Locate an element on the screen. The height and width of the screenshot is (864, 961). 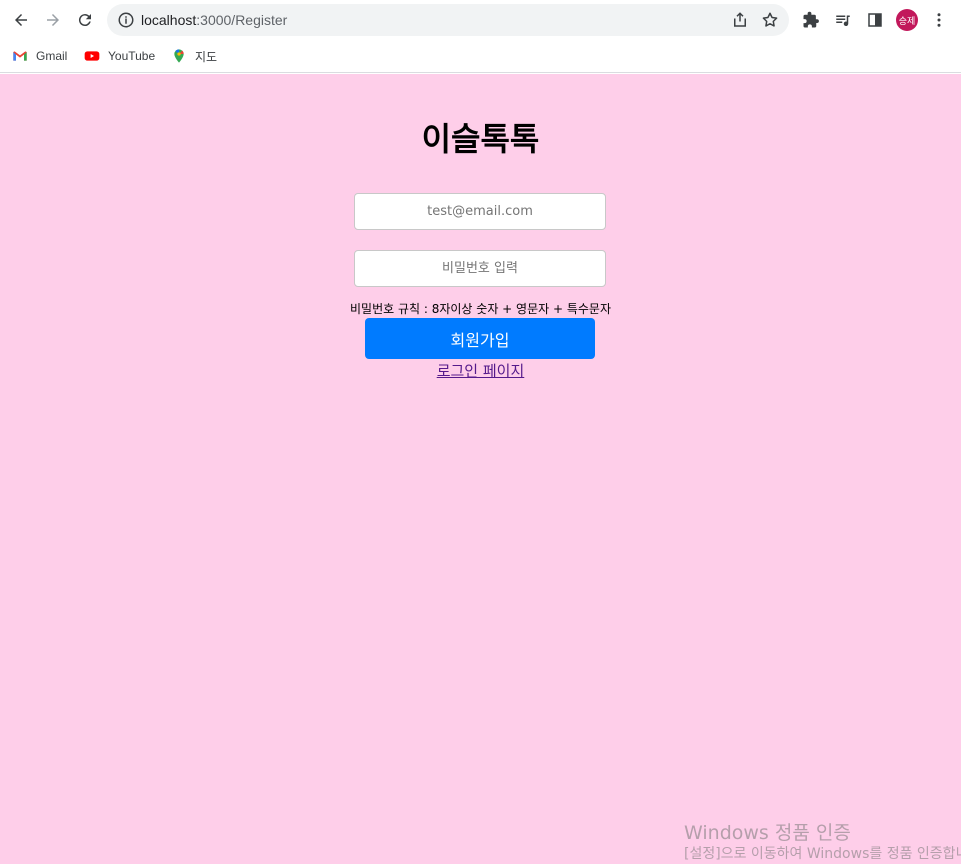
url-host: localhost is located at coordinates (169, 20).